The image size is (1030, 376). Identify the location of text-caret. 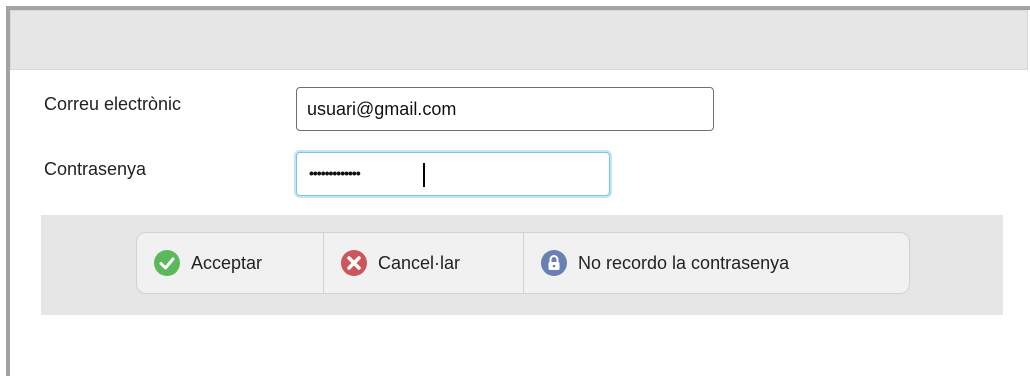
(424, 175).